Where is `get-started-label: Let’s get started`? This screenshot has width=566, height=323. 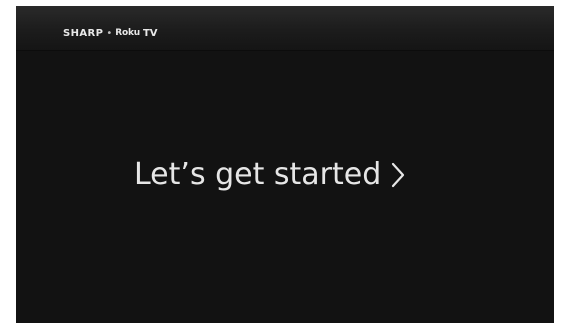
get-started-label: Let’s get started is located at coordinates (258, 174).